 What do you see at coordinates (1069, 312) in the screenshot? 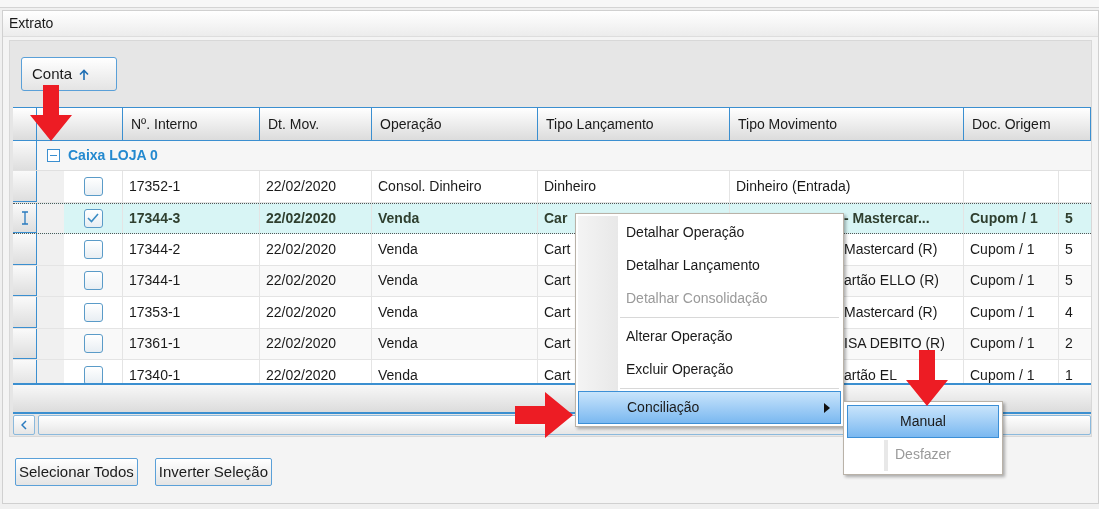
I see `table-cell-text: 4` at bounding box center [1069, 312].